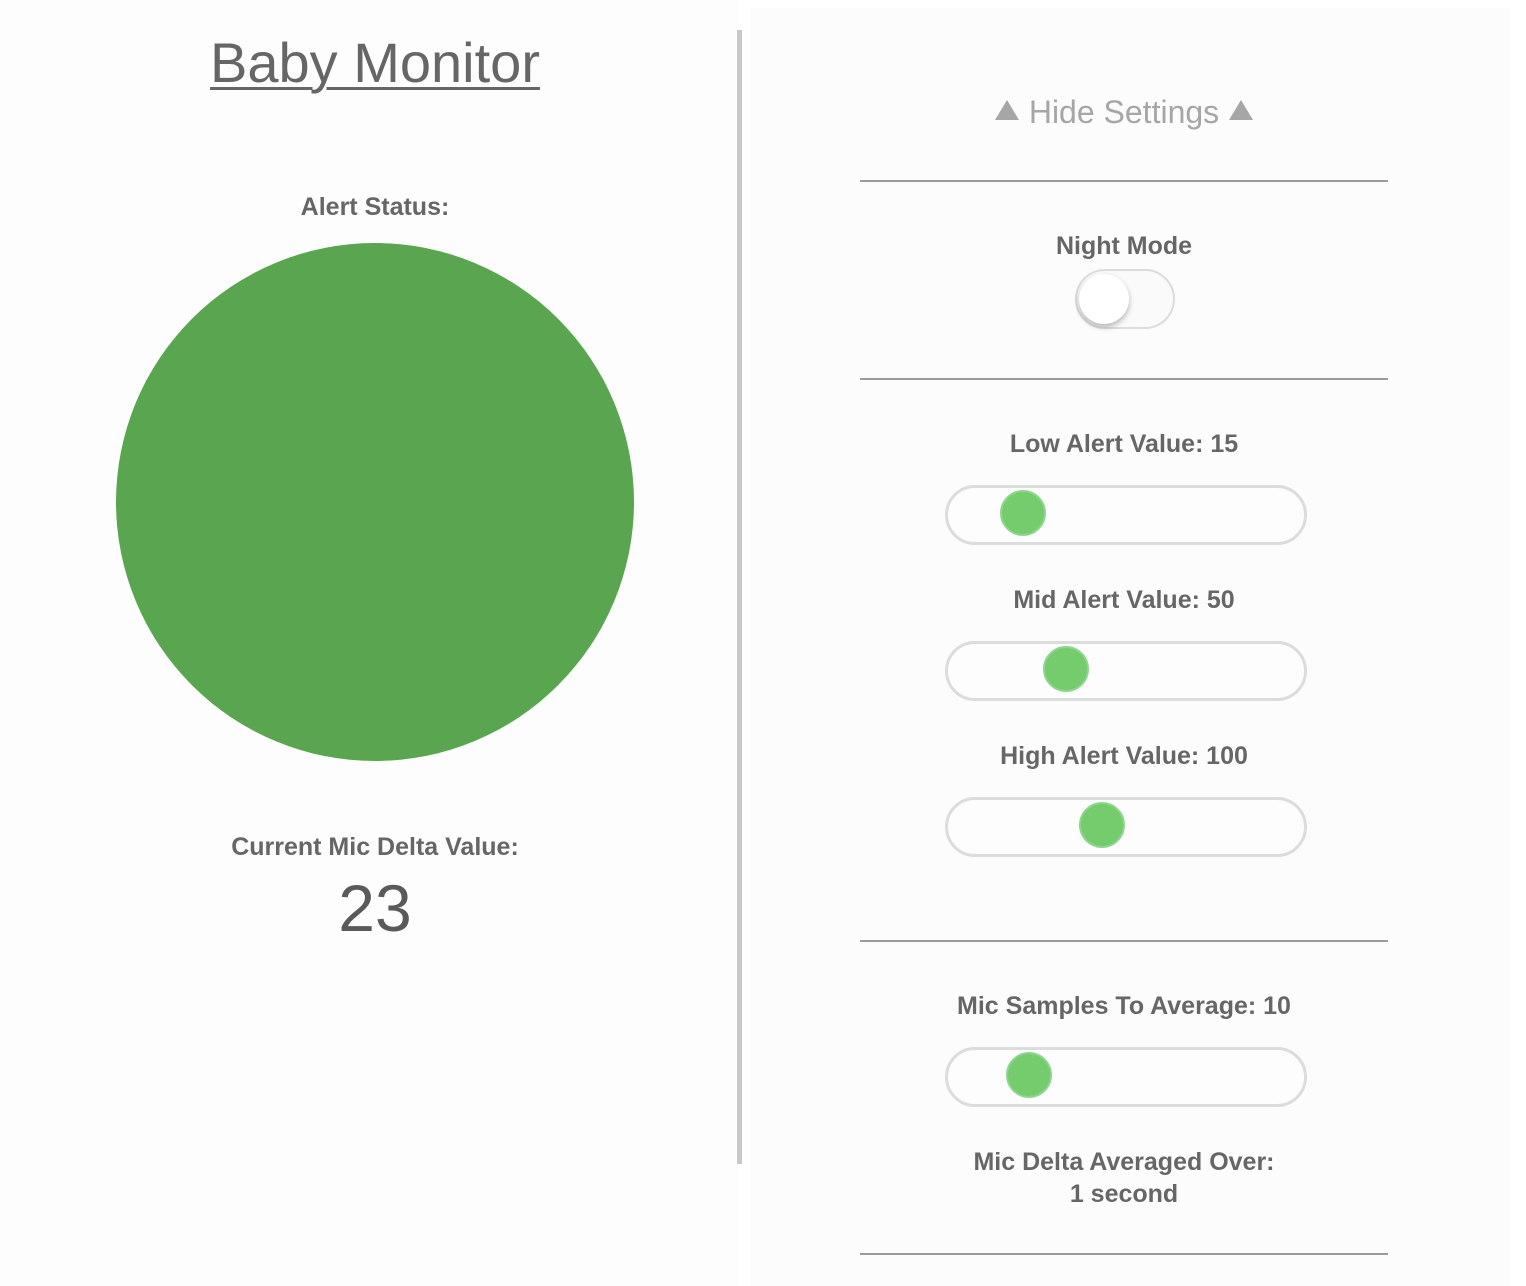  I want to click on high-alert-slider, so click(1126, 827).